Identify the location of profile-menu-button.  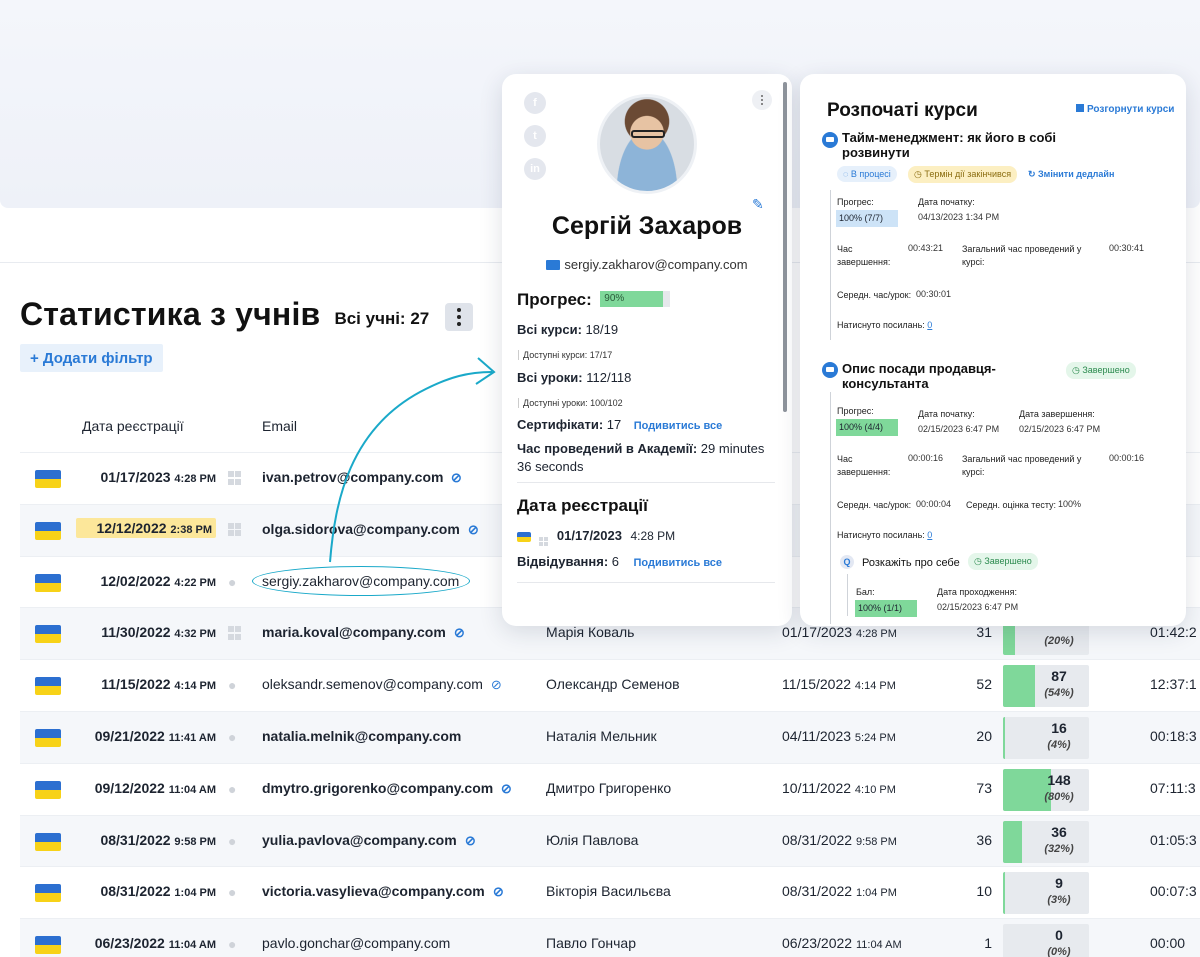
(762, 100).